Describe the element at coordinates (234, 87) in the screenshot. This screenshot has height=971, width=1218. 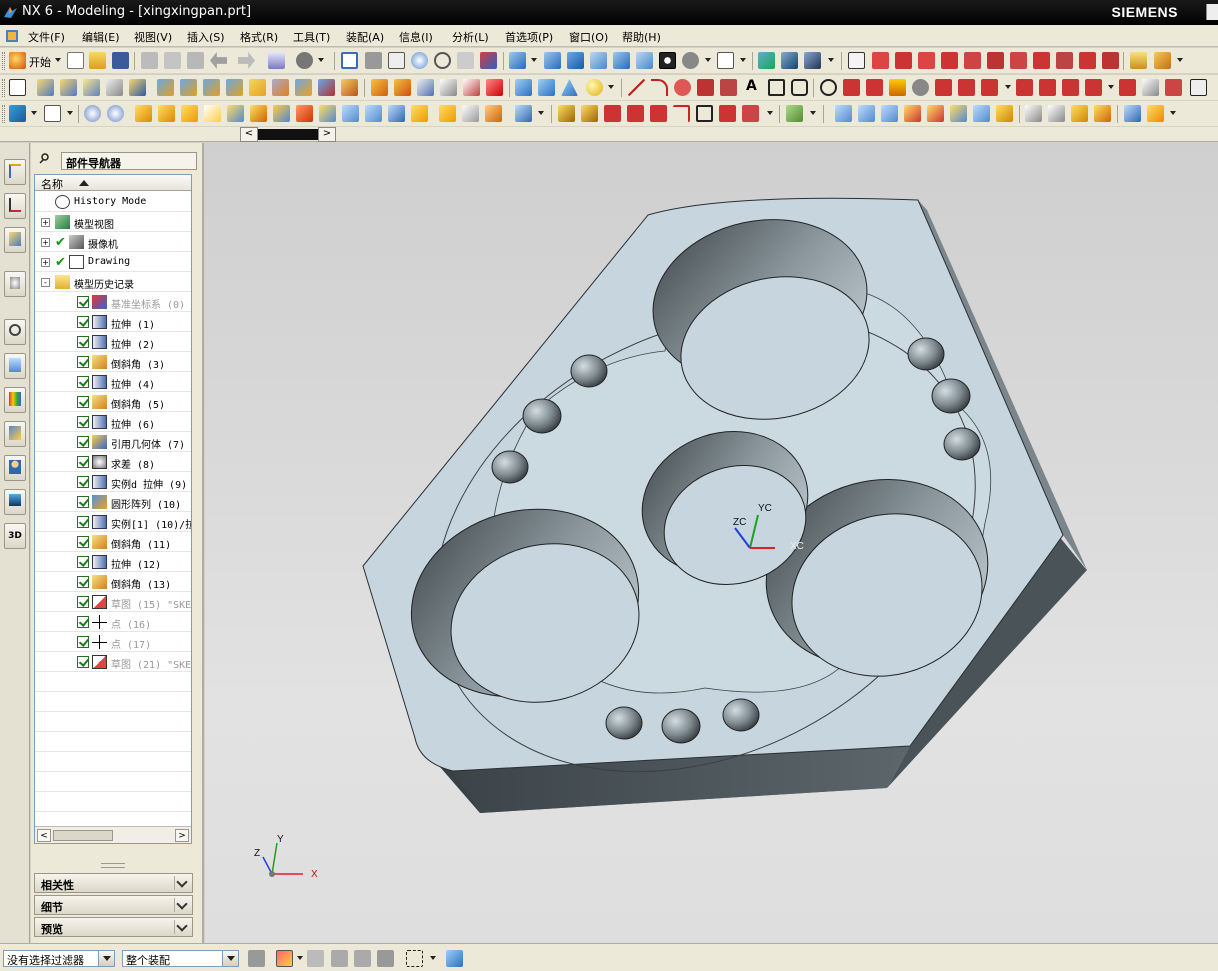
I see `slot-icon` at that location.